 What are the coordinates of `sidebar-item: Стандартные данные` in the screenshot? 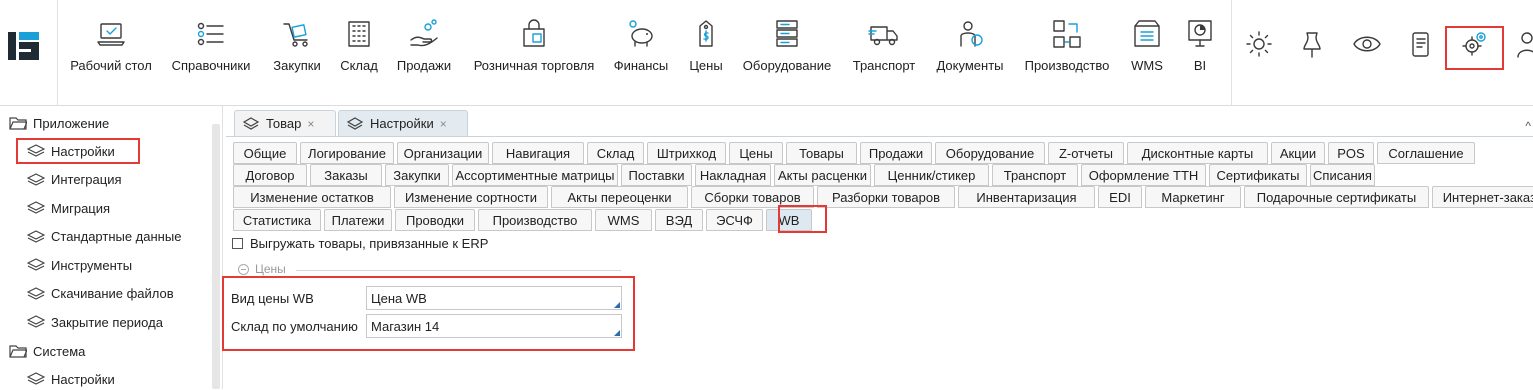 It's located at (104, 237).